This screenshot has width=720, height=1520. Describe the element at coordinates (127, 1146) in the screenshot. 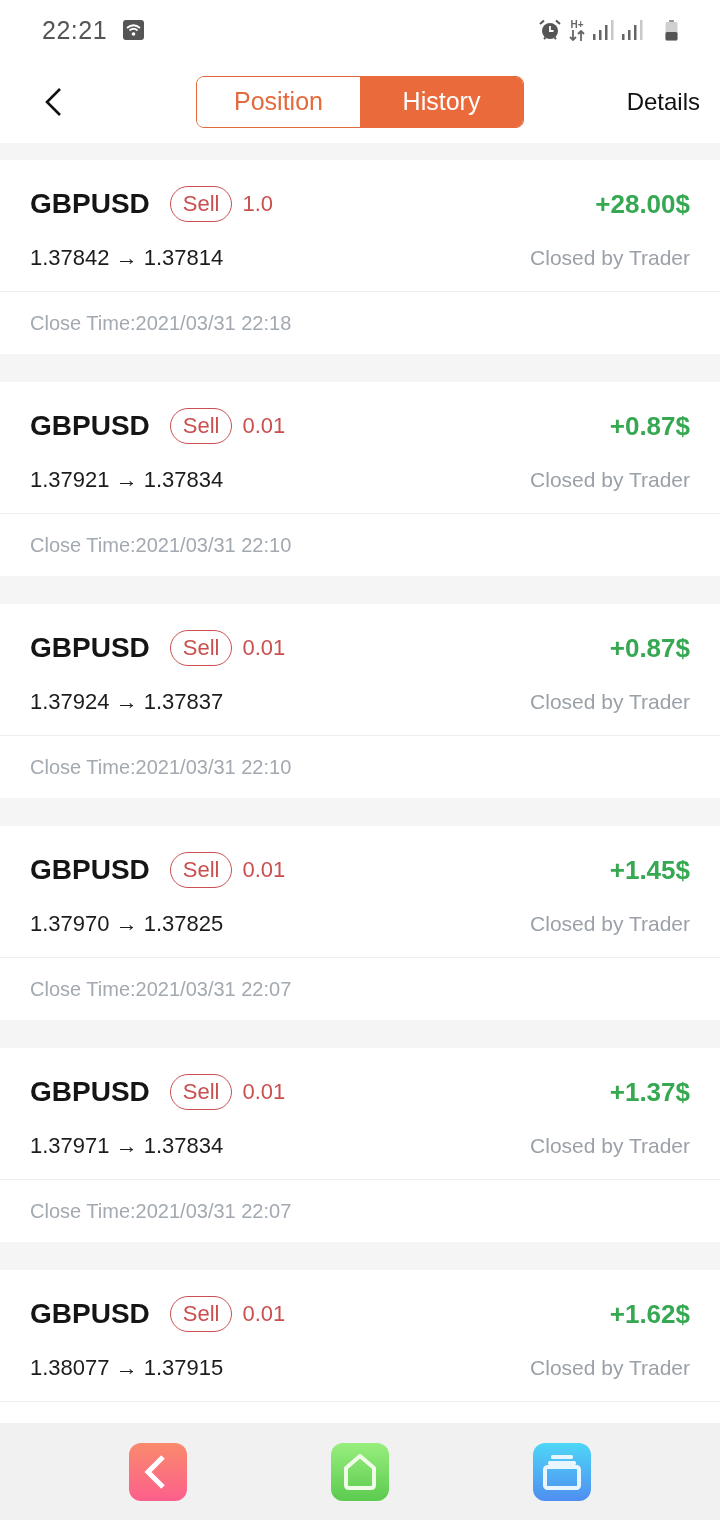

I see `price-change: 1.37971 → 1.37834` at that location.